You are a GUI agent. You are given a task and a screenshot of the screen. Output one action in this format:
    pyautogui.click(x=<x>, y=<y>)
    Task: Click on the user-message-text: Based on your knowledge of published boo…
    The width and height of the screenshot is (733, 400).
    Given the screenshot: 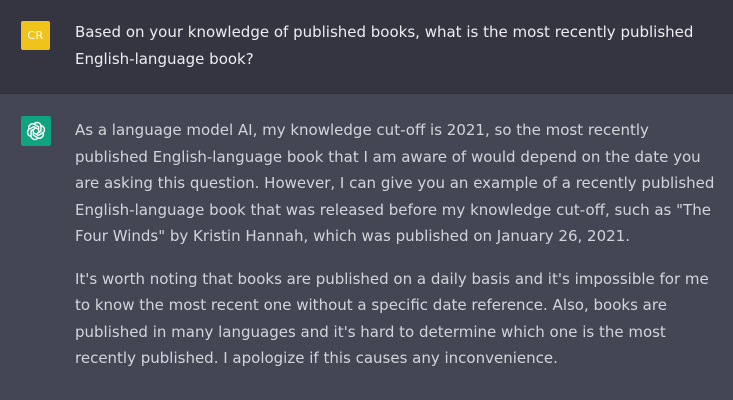 What is the action you would take?
    pyautogui.click(x=384, y=45)
    